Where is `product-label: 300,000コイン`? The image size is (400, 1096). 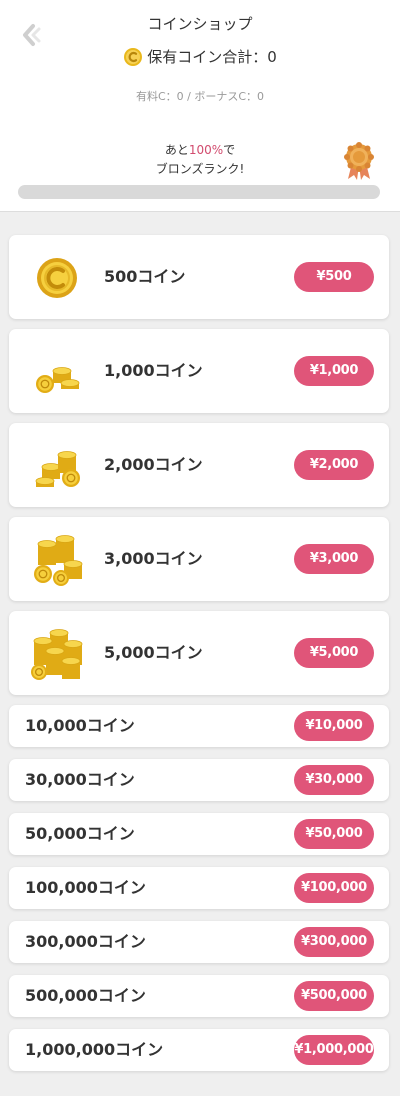 product-label: 300,000コイン is located at coordinates (85, 941).